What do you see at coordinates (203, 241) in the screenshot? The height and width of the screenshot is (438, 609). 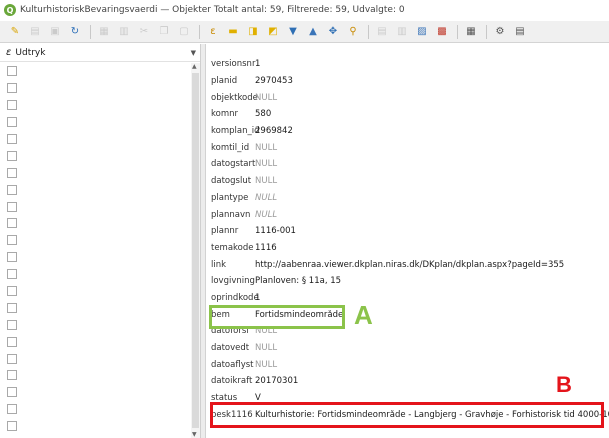 I see `panel-splitter` at bounding box center [203, 241].